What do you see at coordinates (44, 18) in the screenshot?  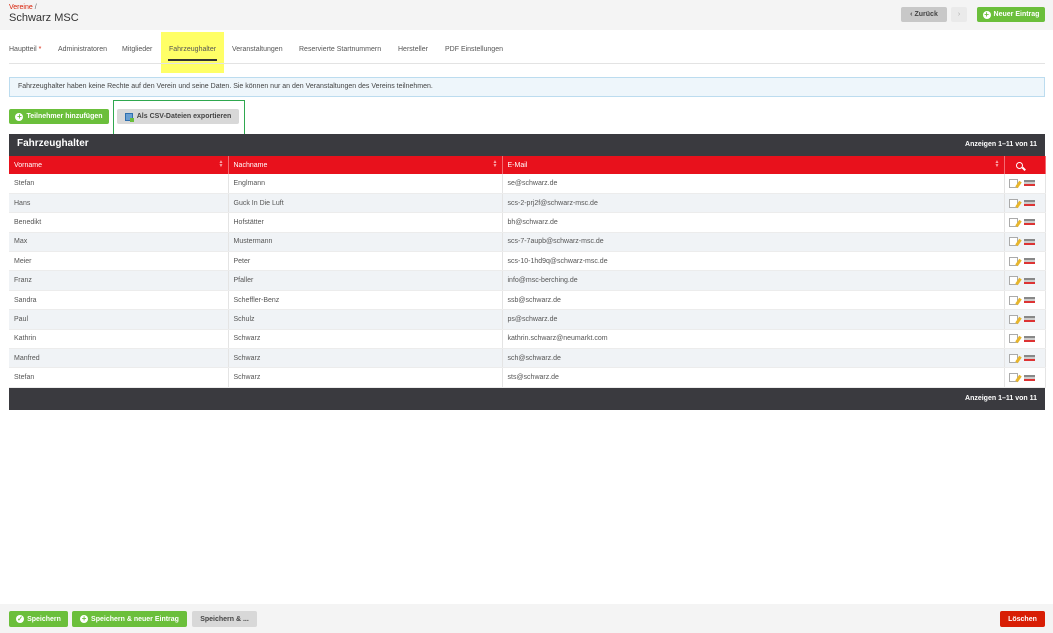 I see `page-title: Schwarz MSC` at bounding box center [44, 18].